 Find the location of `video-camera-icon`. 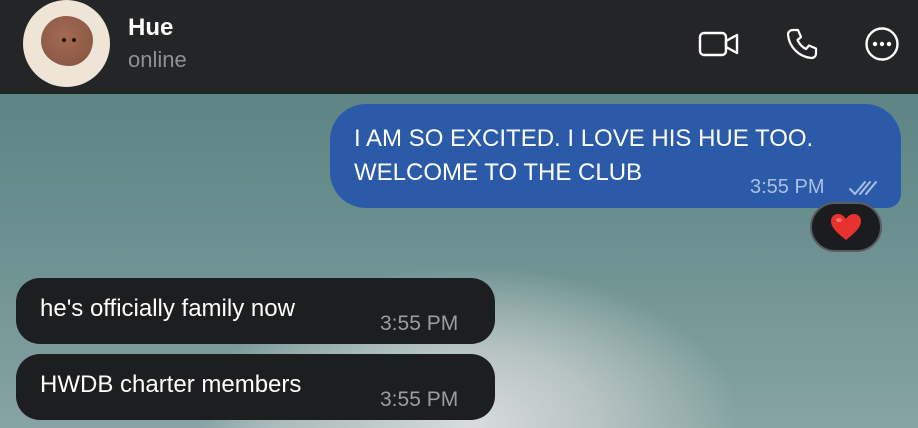

video-camera-icon is located at coordinates (718, 44).